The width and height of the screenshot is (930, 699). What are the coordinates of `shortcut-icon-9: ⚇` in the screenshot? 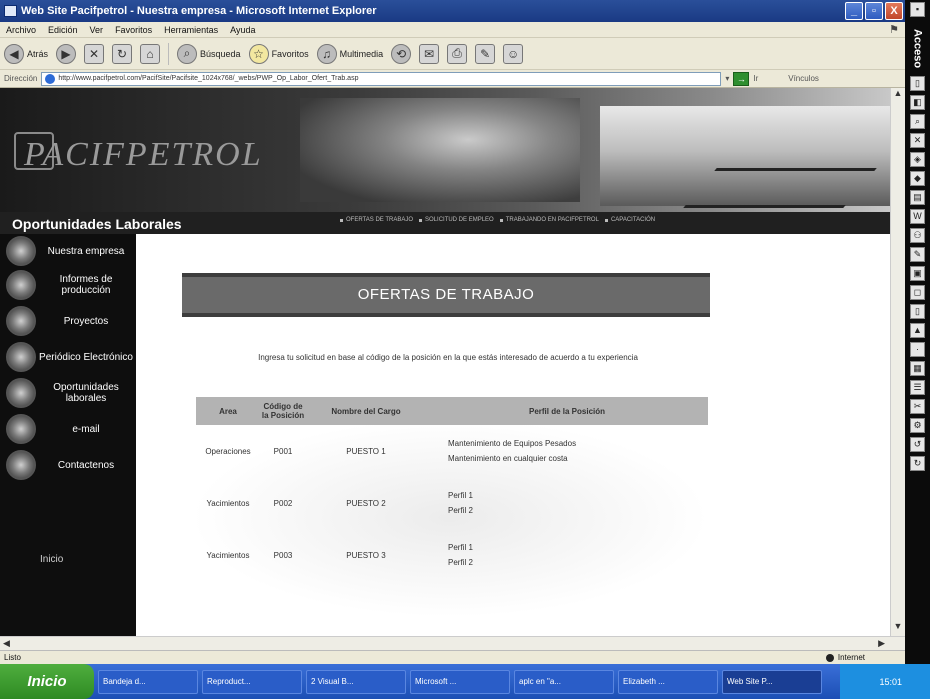 It's located at (917, 236).